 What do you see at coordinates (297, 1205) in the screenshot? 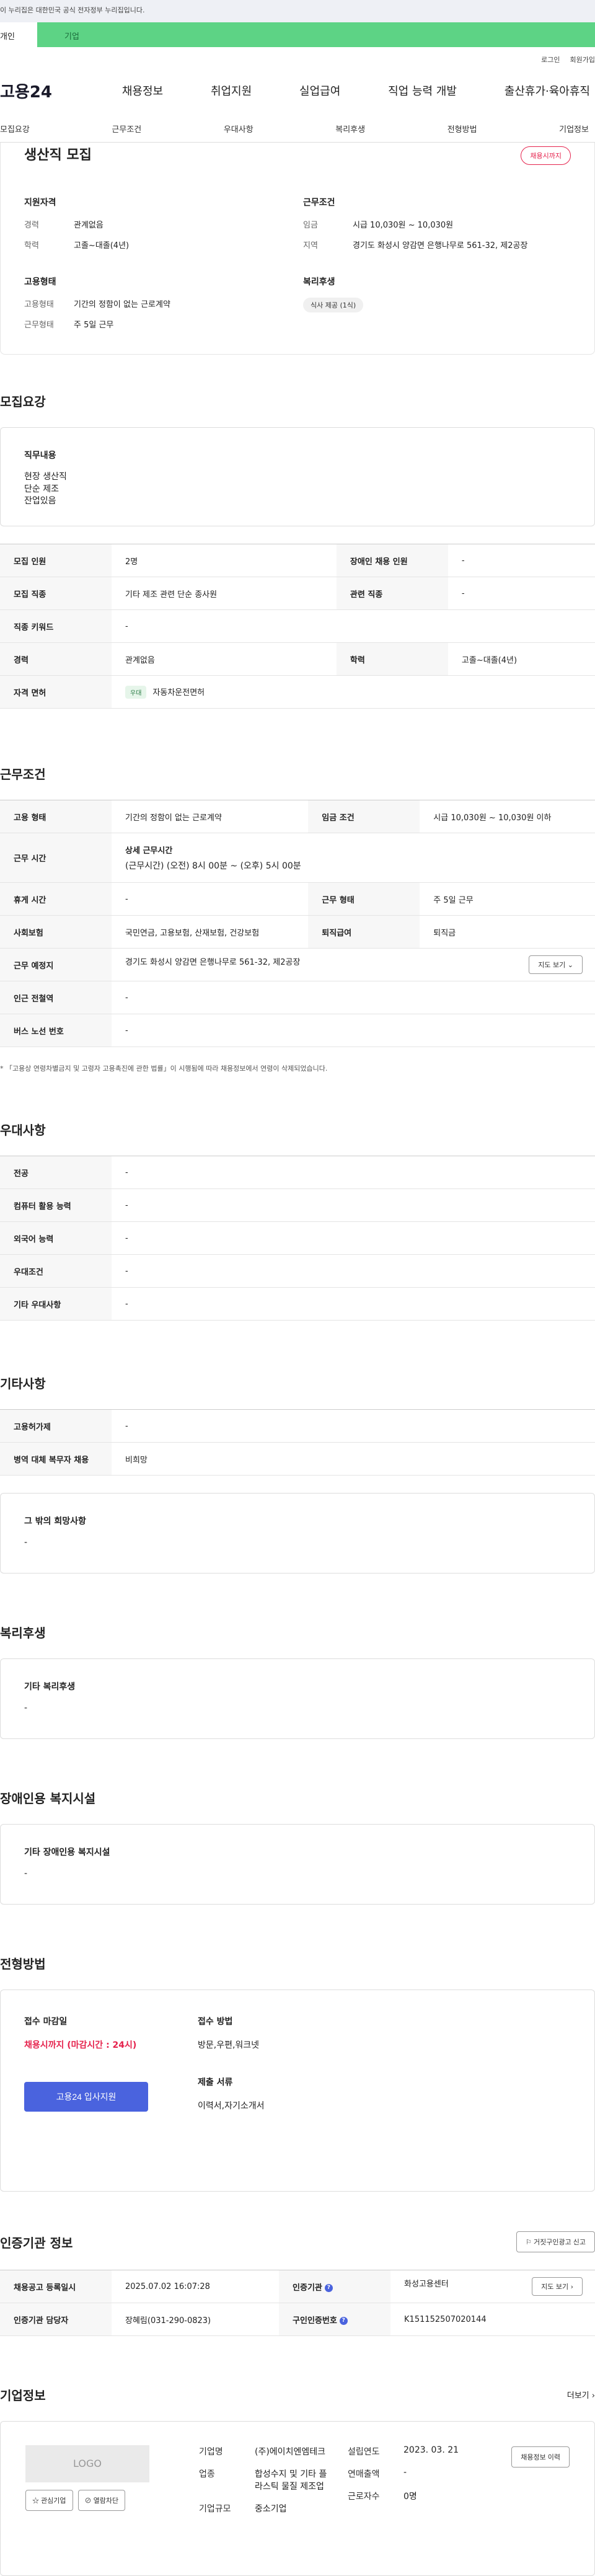
I see `table-row: 컴퓨터 활용 능력 -` at bounding box center [297, 1205].